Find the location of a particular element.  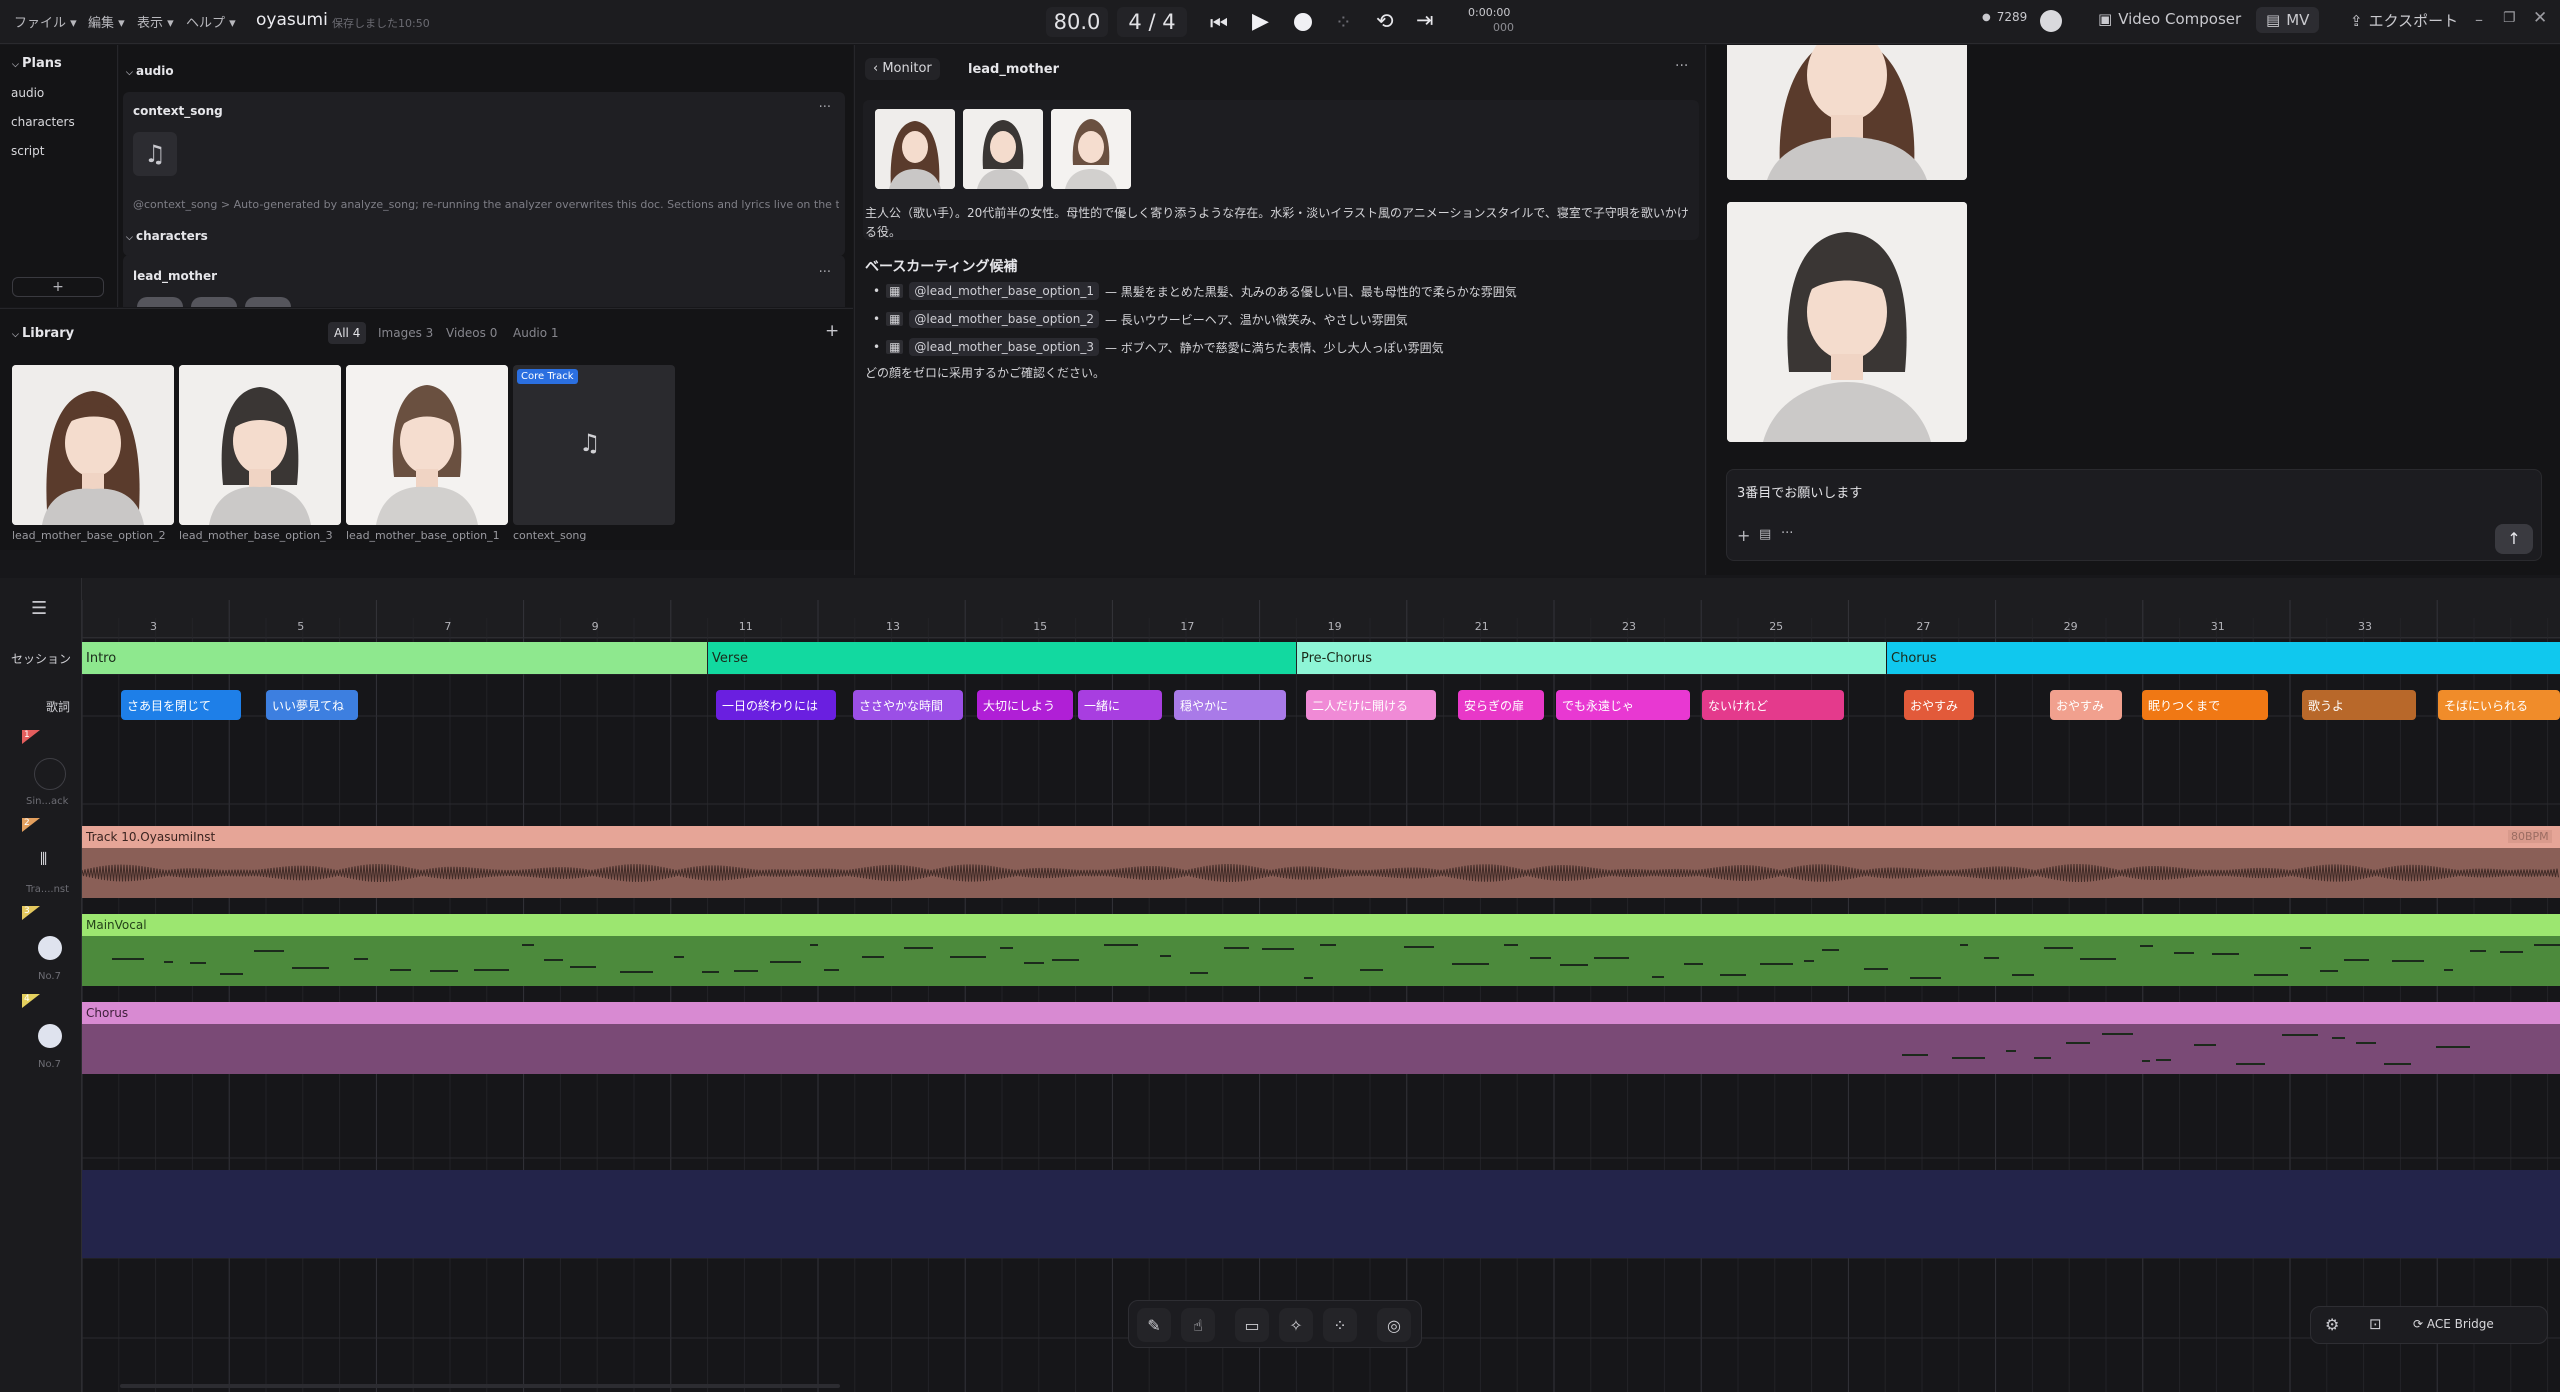

lyric-clip: そばにいられる is located at coordinates (2499, 705).